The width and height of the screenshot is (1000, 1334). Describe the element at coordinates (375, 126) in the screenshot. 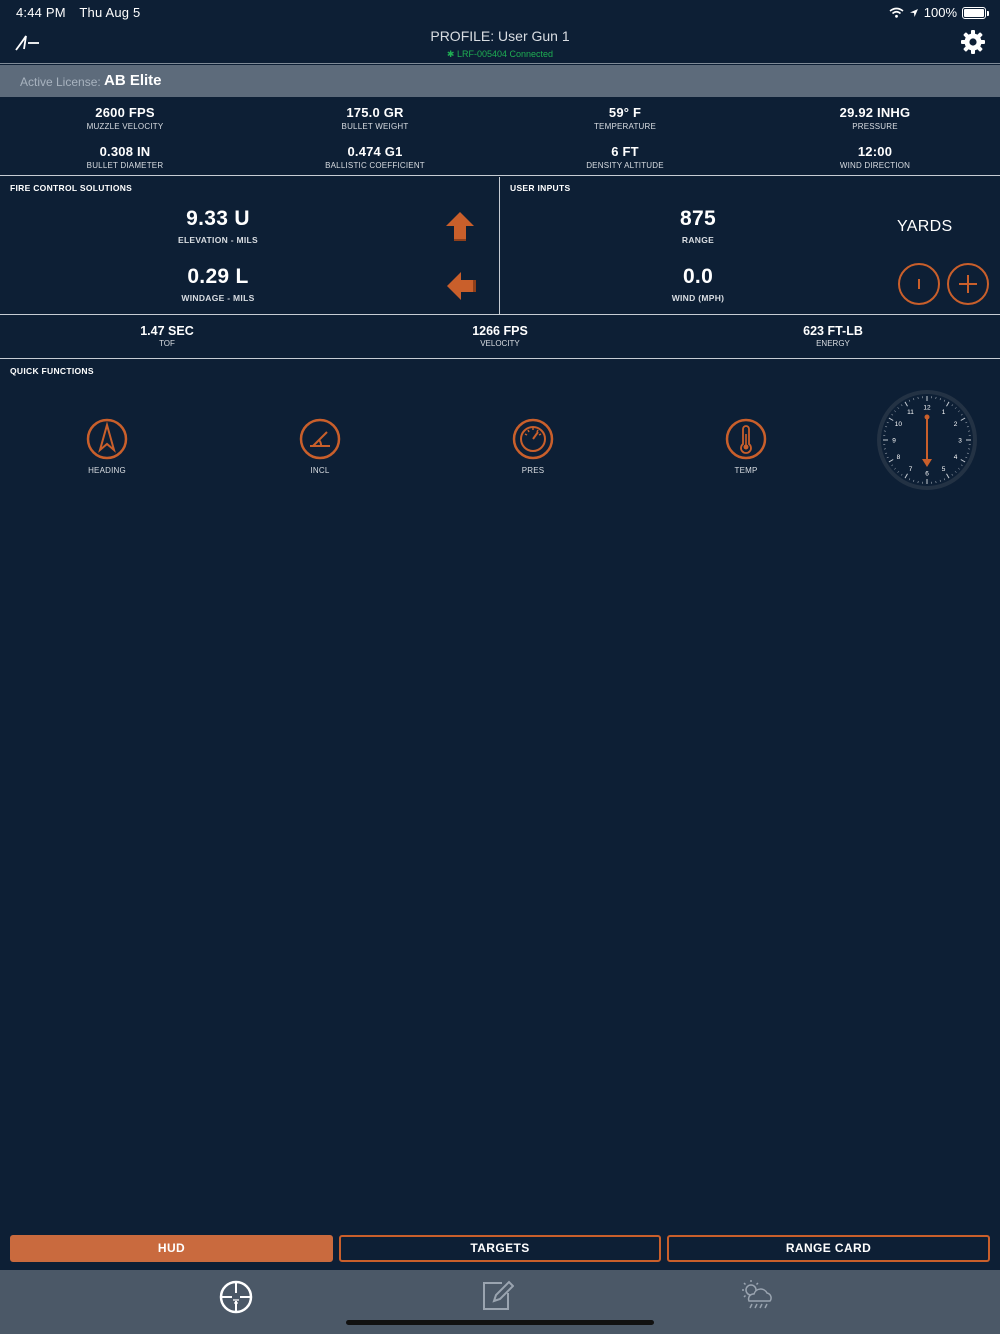

I see `stat-label: BULLET WEIGHT` at that location.